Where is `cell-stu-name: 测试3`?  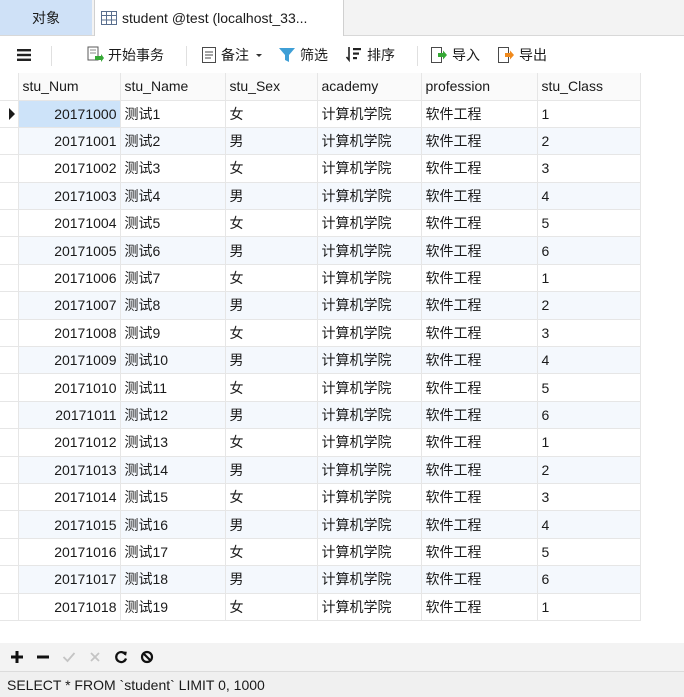 cell-stu-name: 测试3 is located at coordinates (173, 168).